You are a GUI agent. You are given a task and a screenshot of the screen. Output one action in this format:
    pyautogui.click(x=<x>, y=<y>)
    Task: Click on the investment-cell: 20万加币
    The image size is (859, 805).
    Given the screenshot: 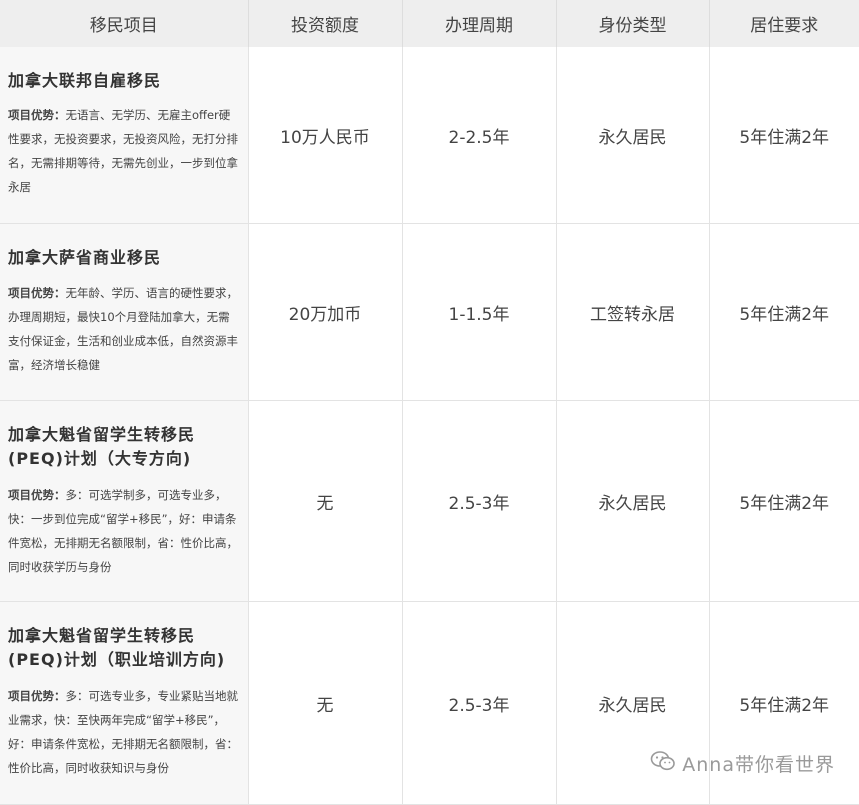 What is the action you would take?
    pyautogui.click(x=325, y=312)
    